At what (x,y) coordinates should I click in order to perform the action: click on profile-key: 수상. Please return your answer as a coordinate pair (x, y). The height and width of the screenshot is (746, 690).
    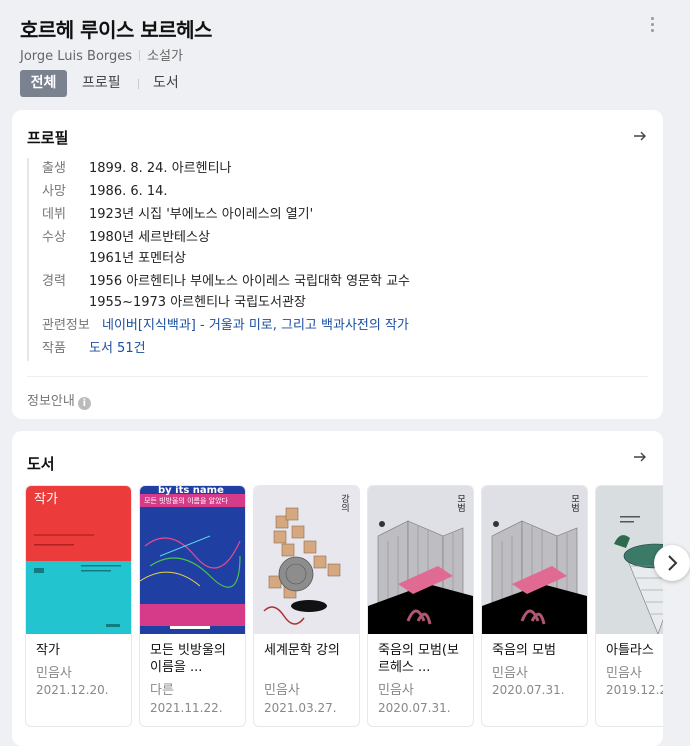
    Looking at the image, I should click on (54, 237).